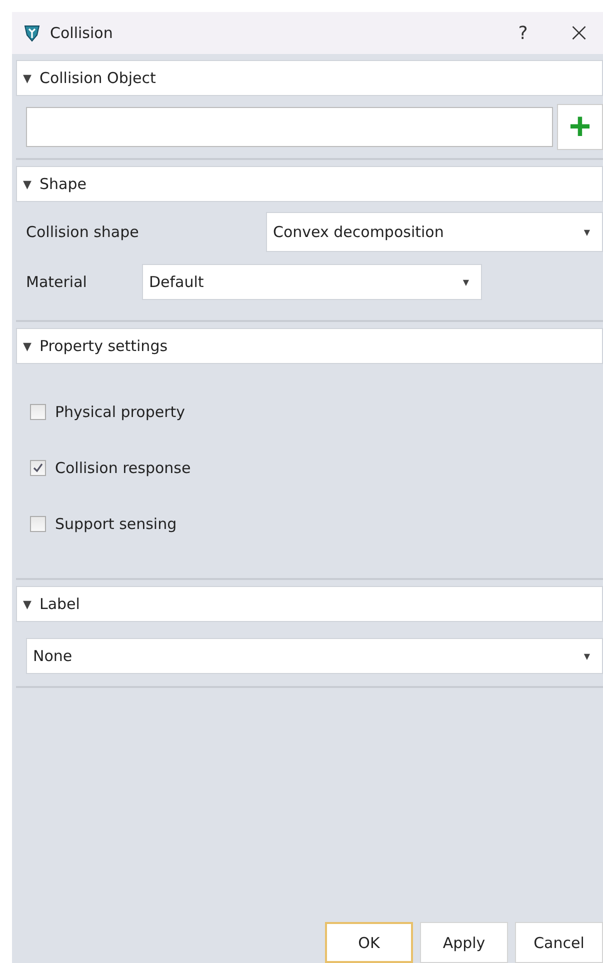 The height and width of the screenshot is (963, 603). Describe the element at coordinates (559, 942) in the screenshot. I see `dialog-button: Cancel` at that location.